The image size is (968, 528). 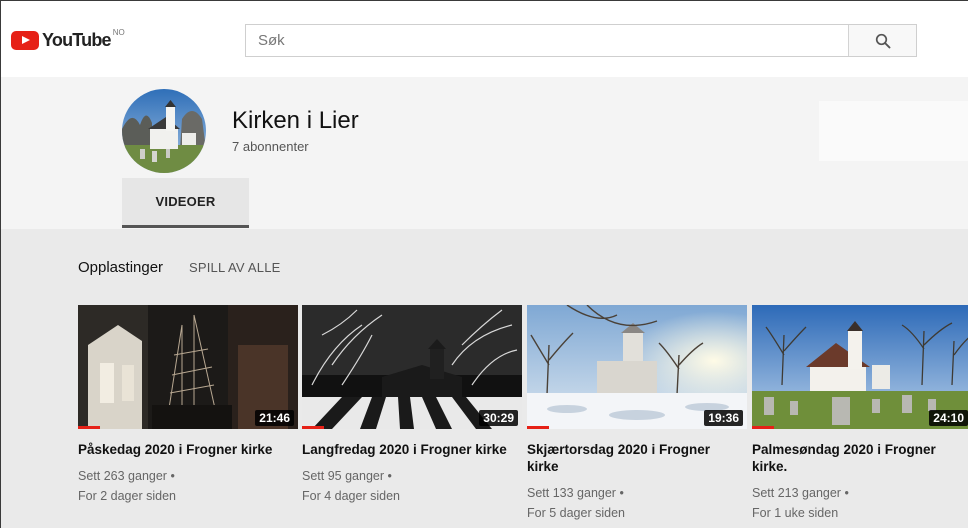 I want to click on video-age: For 2 dager siden, so click(x=127, y=496).